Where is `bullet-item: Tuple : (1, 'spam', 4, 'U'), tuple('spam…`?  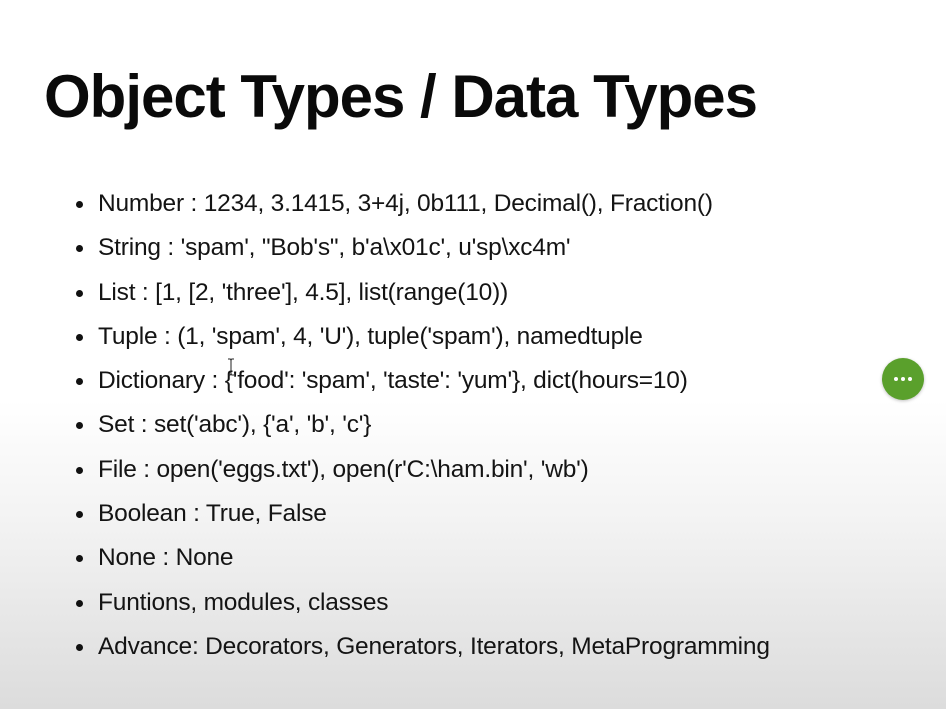
bullet-item: Tuple : (1, 'spam', 4, 'U'), tuple('spam… is located at coordinates (423, 341).